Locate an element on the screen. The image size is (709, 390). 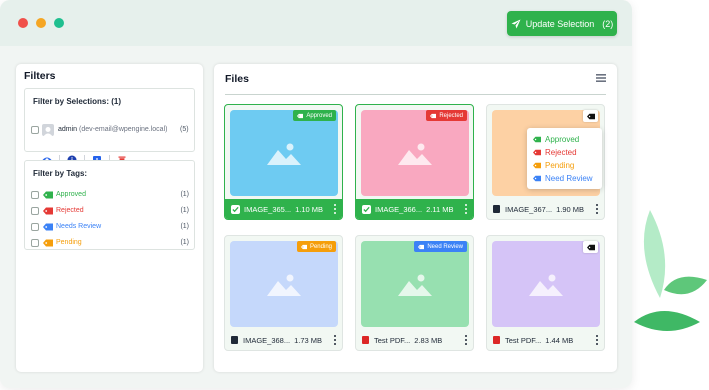
file-size: 2.83 MB is located at coordinates (428, 340).